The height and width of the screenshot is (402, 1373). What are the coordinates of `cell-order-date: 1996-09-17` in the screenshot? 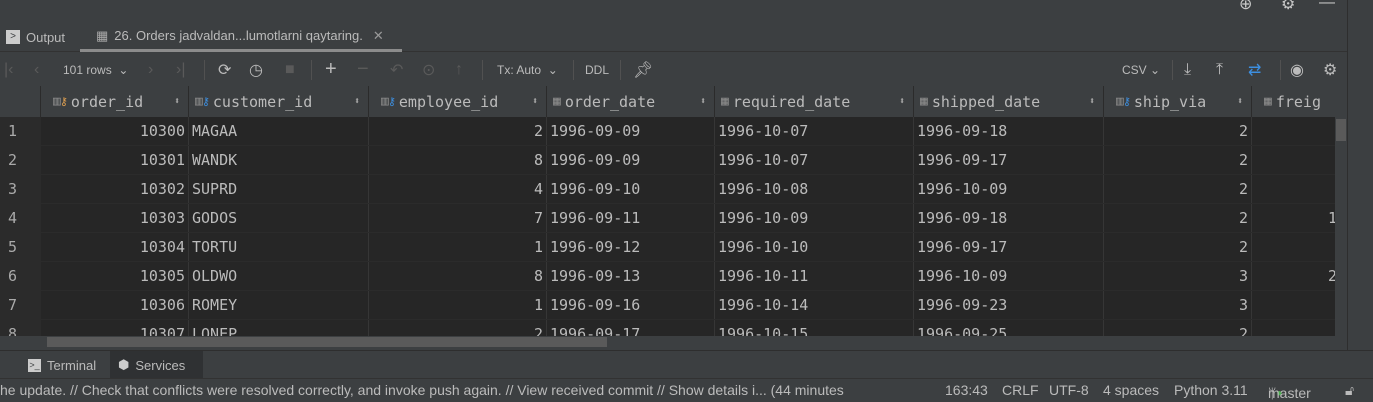 It's located at (631, 328).